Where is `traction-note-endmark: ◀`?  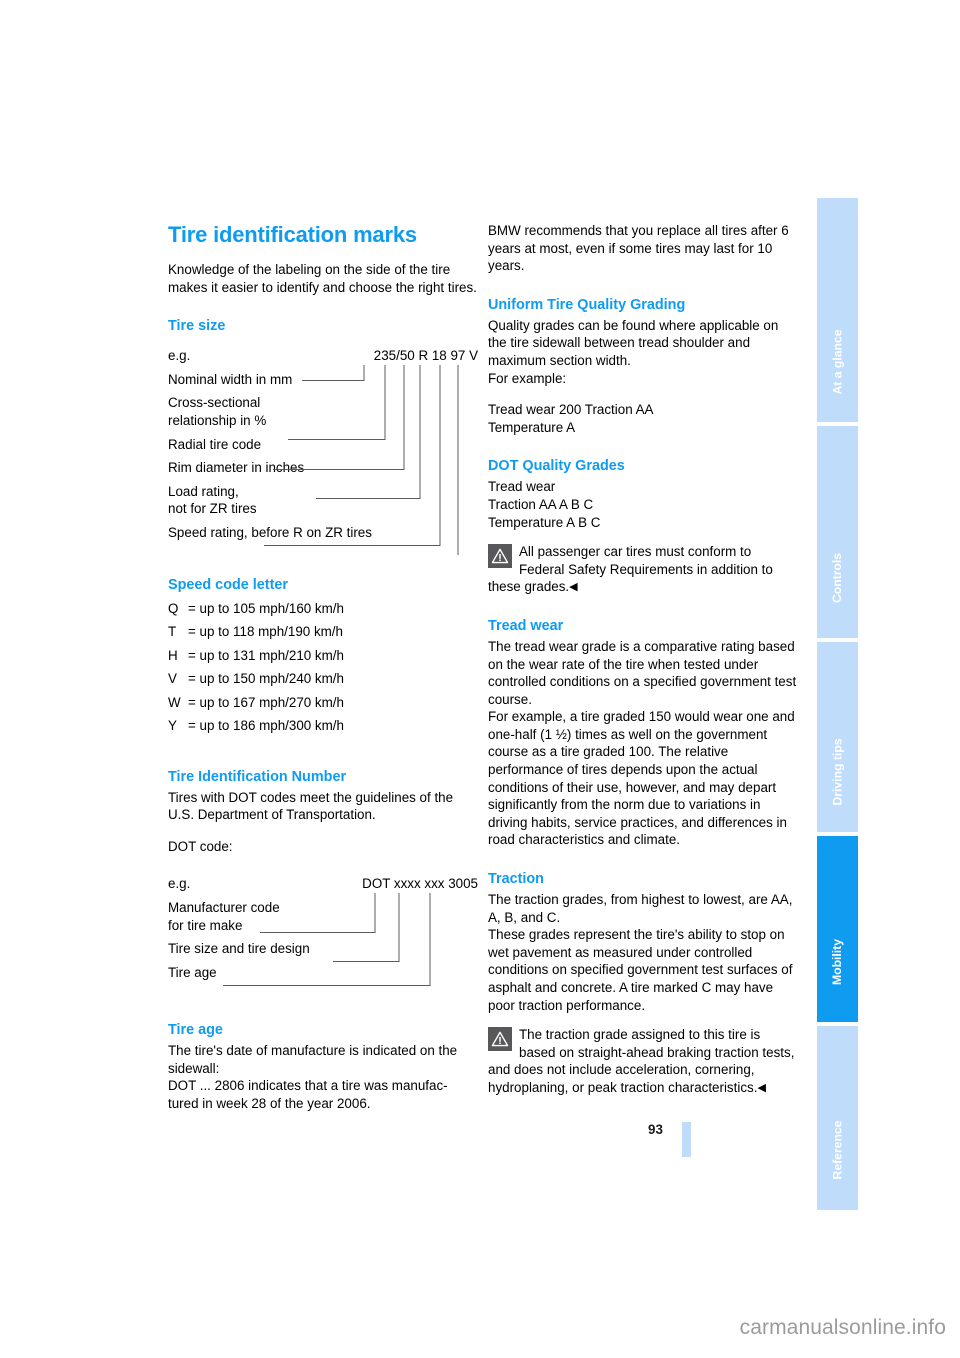 traction-note-endmark: ◀ is located at coordinates (761, 1087).